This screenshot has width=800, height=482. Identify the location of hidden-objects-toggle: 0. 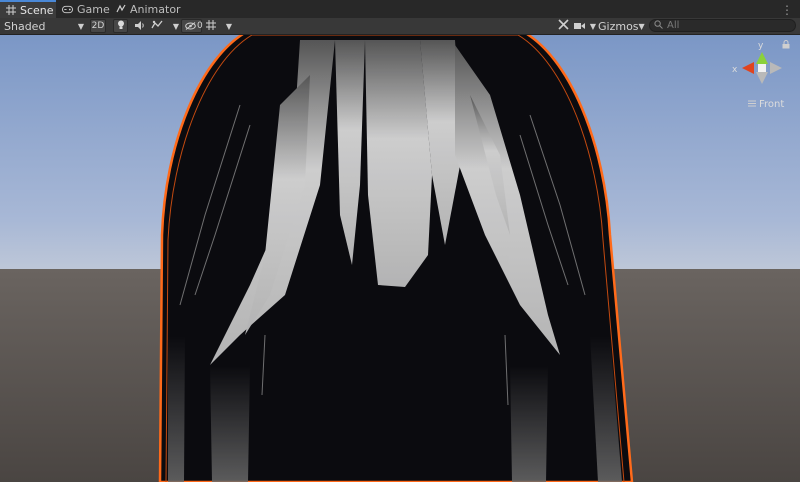
(192, 26).